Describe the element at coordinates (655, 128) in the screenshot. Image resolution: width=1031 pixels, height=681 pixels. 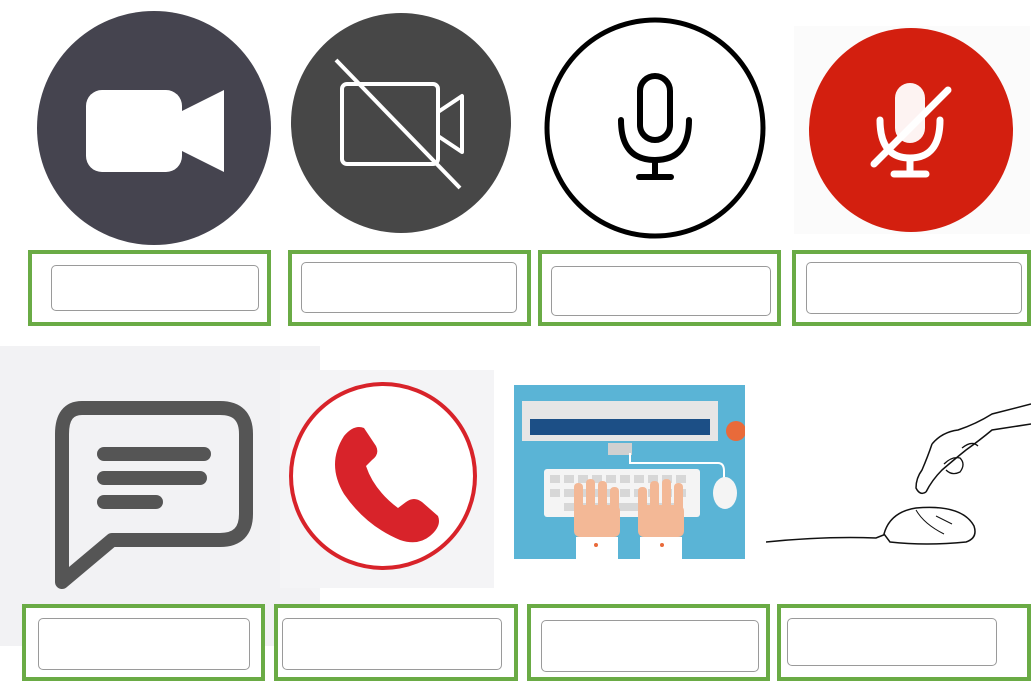
I see `microphone-icon` at that location.